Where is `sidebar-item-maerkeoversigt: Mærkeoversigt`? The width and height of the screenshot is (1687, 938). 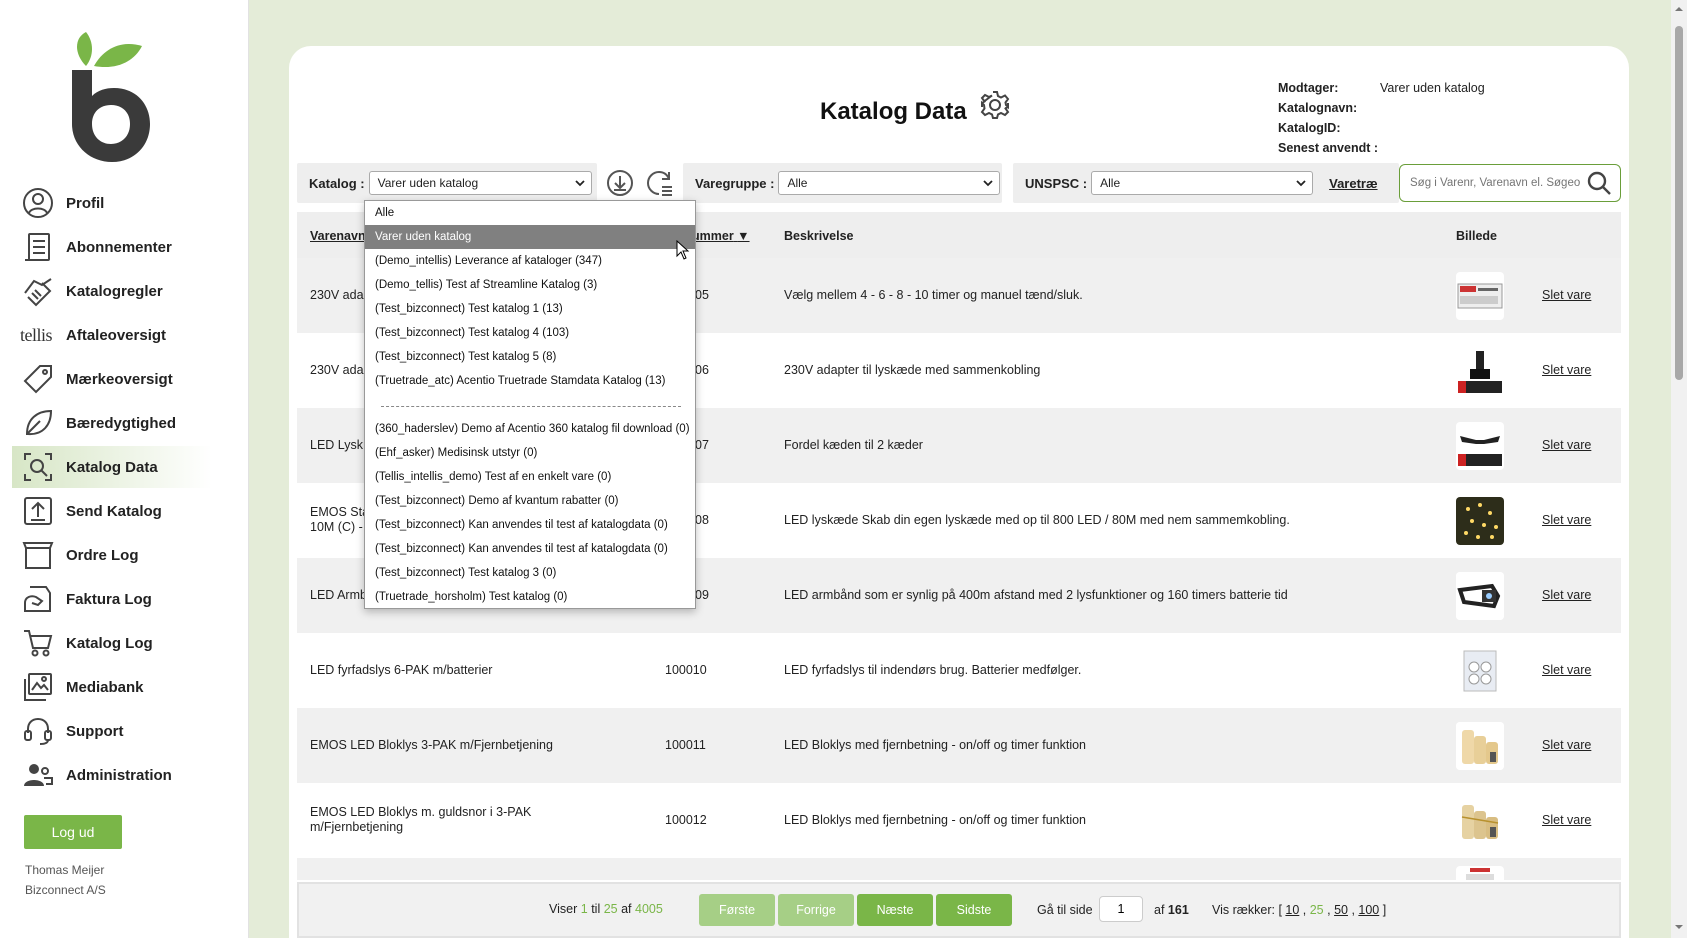 sidebar-item-maerkeoversigt: Mærkeoversigt is located at coordinates (112, 379).